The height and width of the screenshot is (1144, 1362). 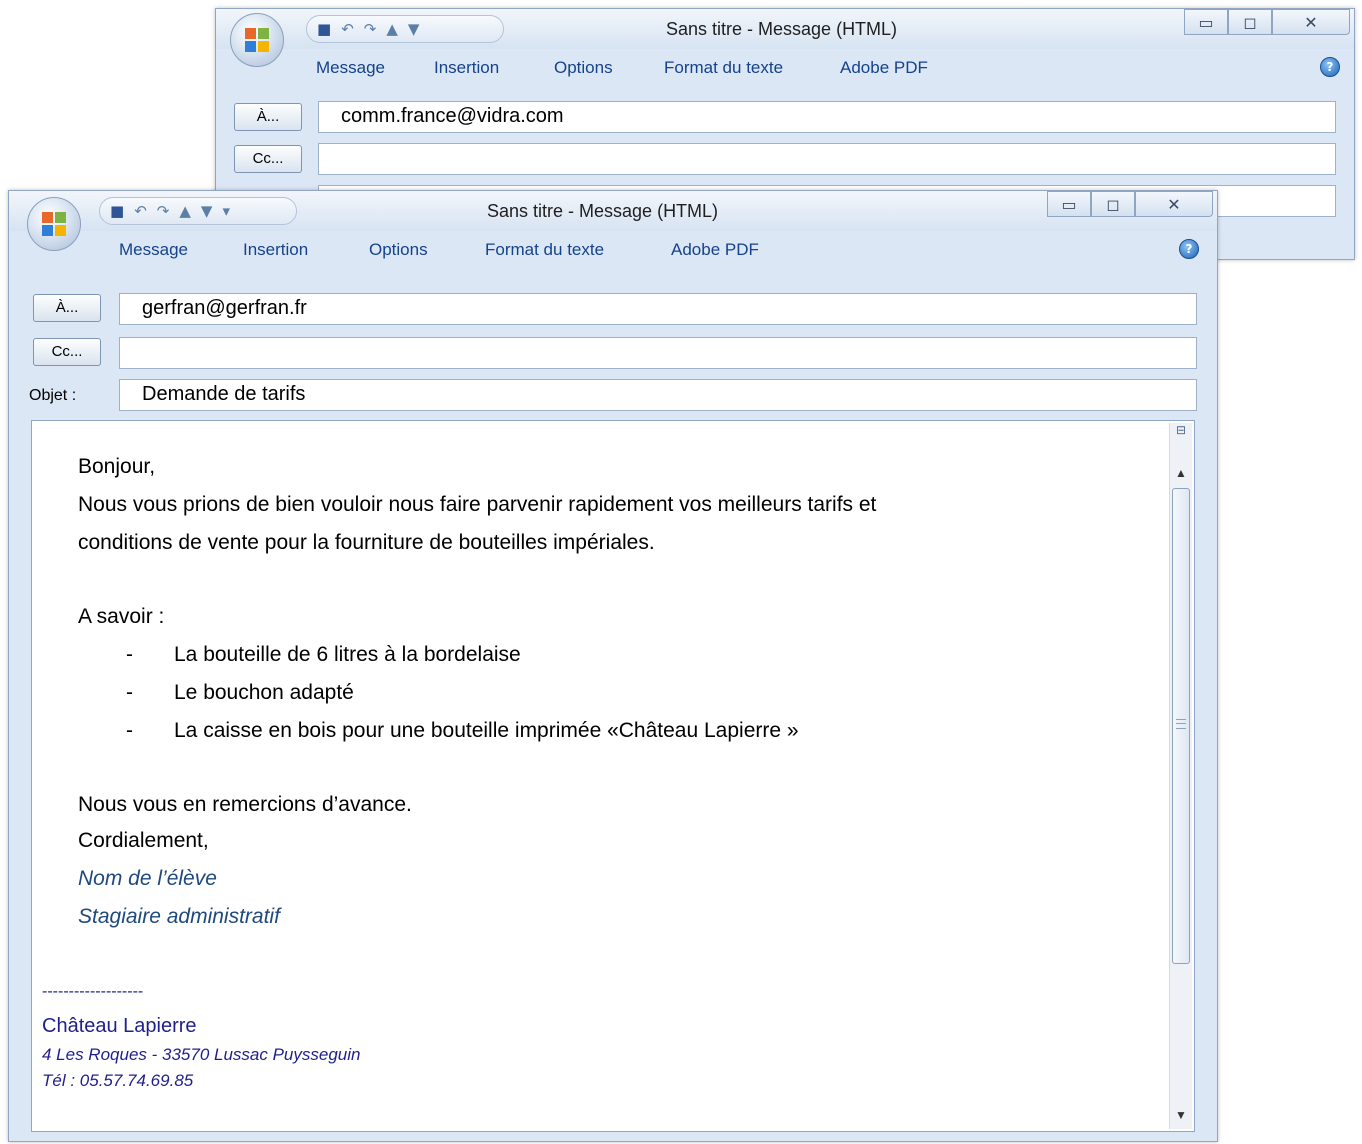 I want to click on to-field: comm.france@vidra.com, so click(x=827, y=117).